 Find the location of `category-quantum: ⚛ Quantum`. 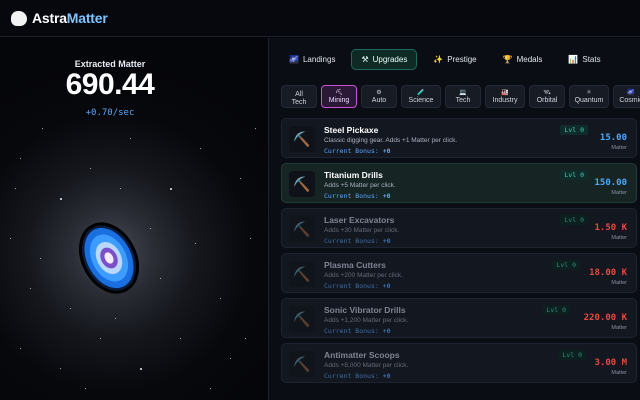

category-quantum: ⚛ Quantum is located at coordinates (589, 96).